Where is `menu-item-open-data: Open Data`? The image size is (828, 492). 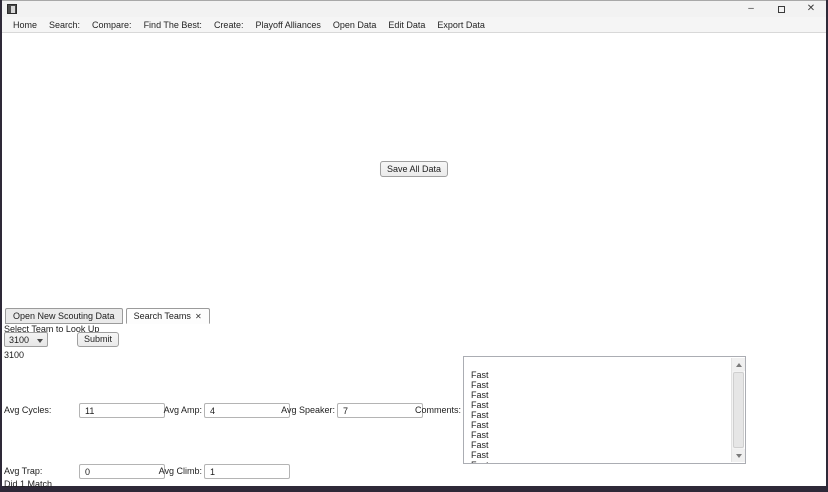 menu-item-open-data: Open Data is located at coordinates (355, 25).